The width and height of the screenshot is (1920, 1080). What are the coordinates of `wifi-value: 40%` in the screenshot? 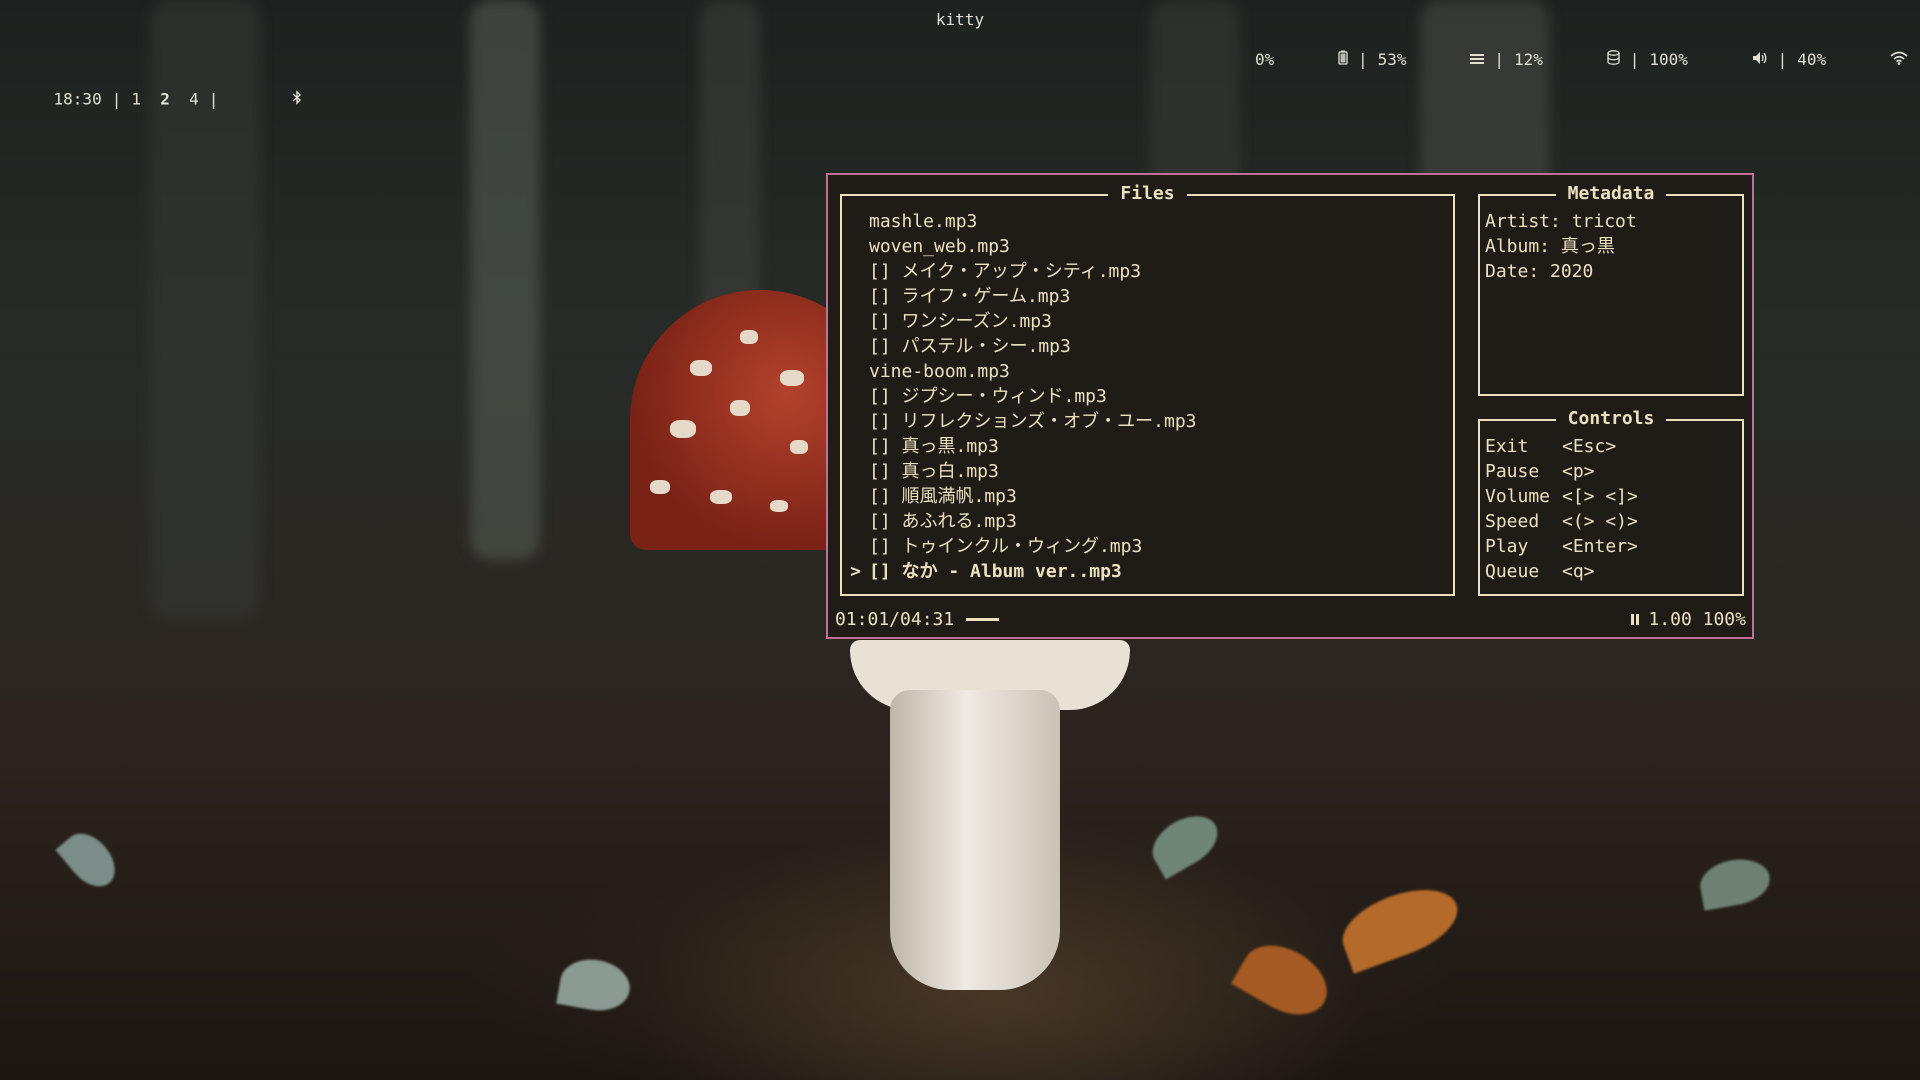 It's located at (1812, 59).